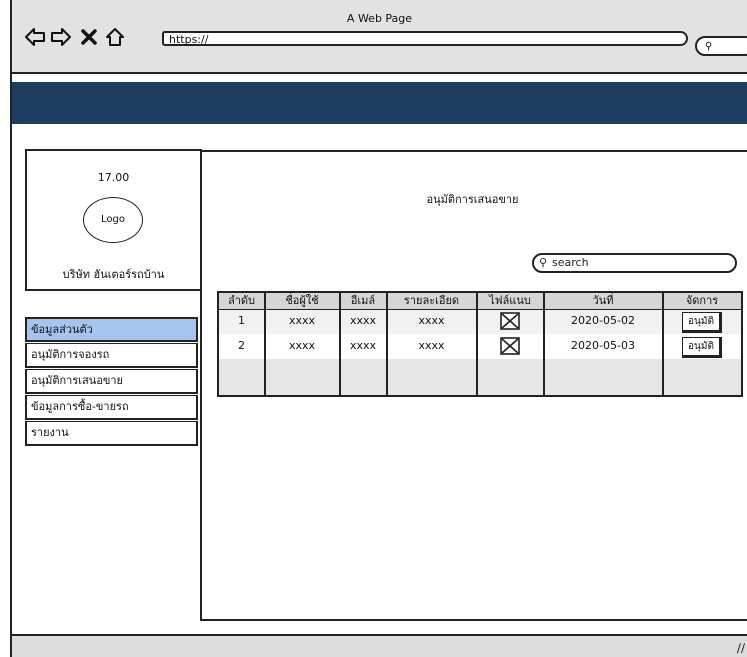 This screenshot has width=747, height=657. I want to click on search-input: ⚲ search, so click(634, 263).